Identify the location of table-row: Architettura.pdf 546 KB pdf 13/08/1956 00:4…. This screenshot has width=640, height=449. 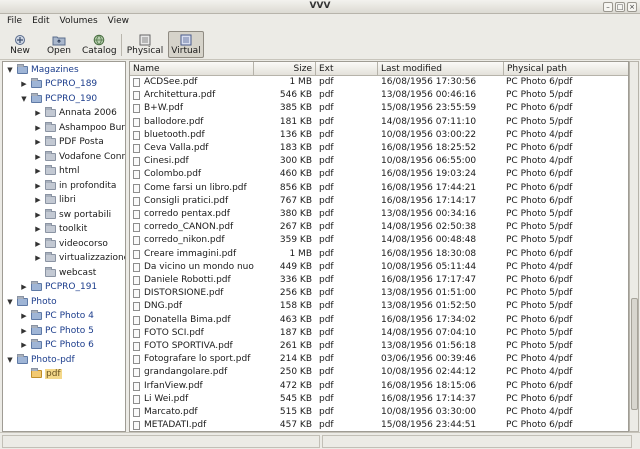
(379, 95).